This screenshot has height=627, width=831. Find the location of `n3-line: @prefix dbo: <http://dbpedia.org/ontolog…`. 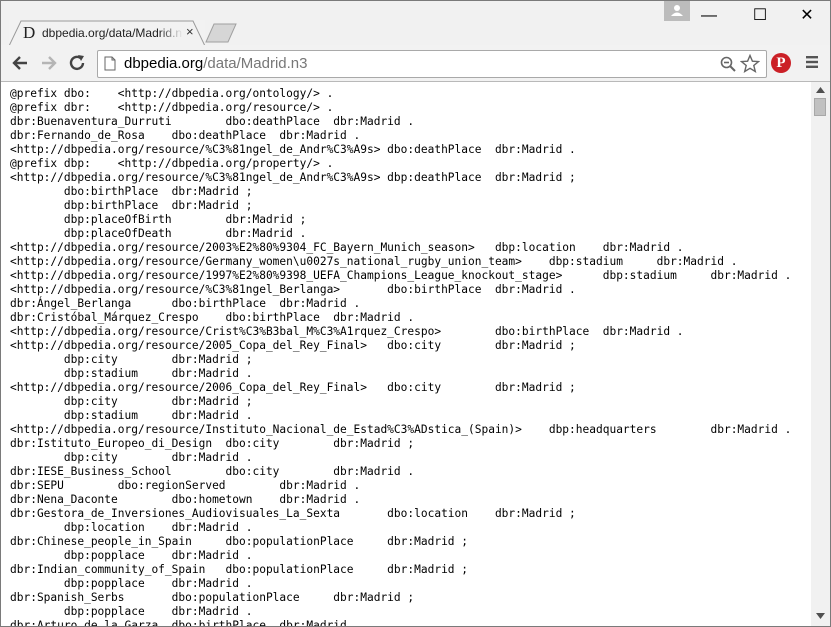

n3-line: @prefix dbo: <http://dbpedia.org/ontolog… is located at coordinates (172, 93).